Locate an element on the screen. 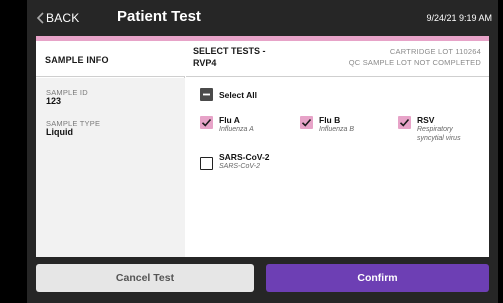 The width and height of the screenshot is (503, 303). cartridge-lot: CARTRIDGE LOT 110264 is located at coordinates (435, 51).